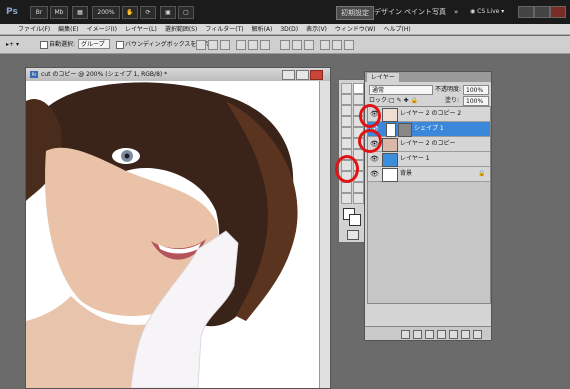  Describe the element at coordinates (302, 75) in the screenshot. I see `doc-maximize-button` at that location.